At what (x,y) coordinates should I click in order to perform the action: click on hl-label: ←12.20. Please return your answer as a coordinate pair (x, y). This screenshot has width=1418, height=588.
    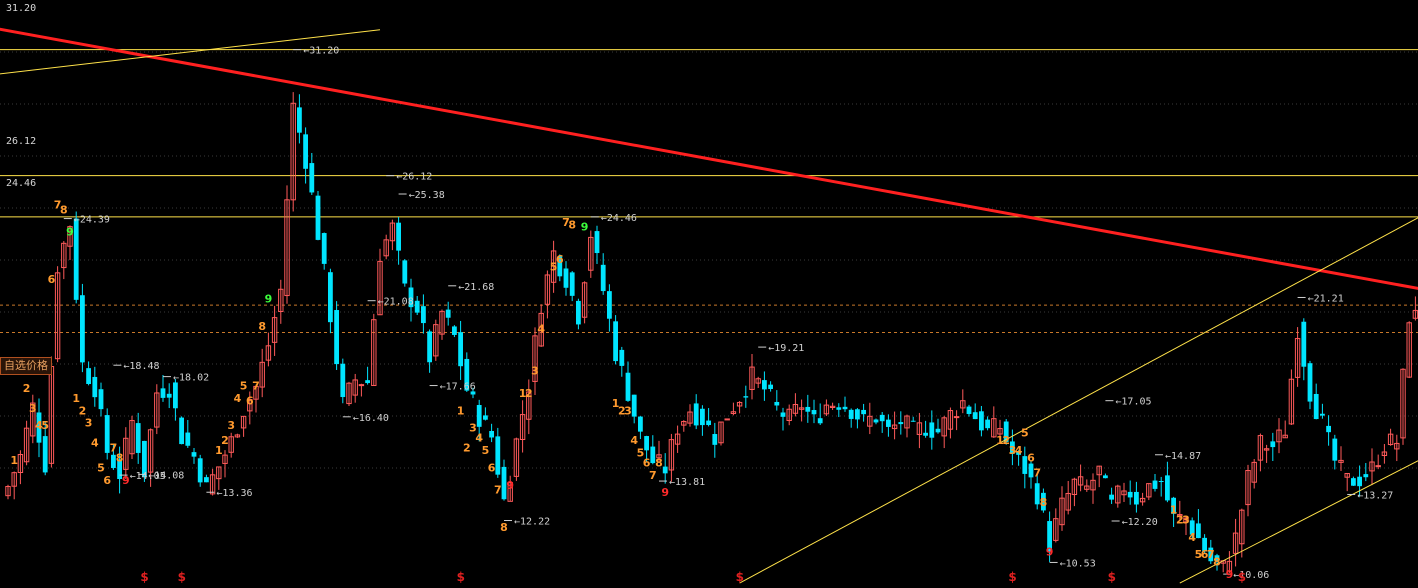
    Looking at the image, I should click on (1140, 522).